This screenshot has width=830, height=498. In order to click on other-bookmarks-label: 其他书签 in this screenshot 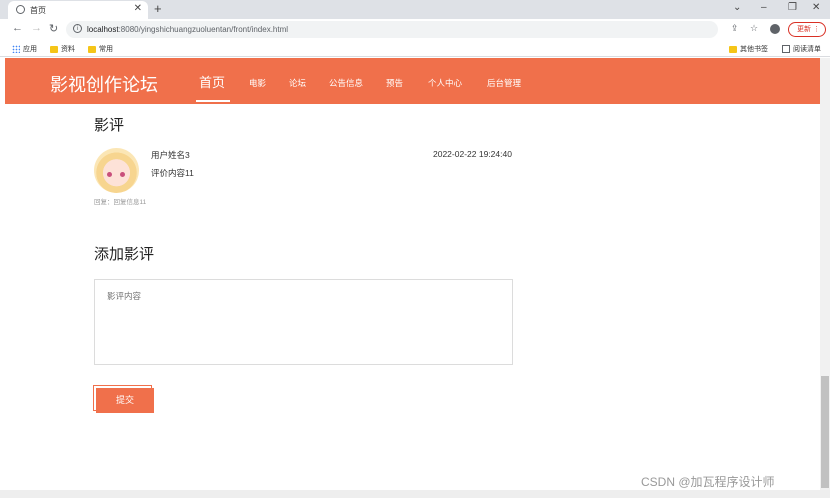, I will do `click(754, 49)`.